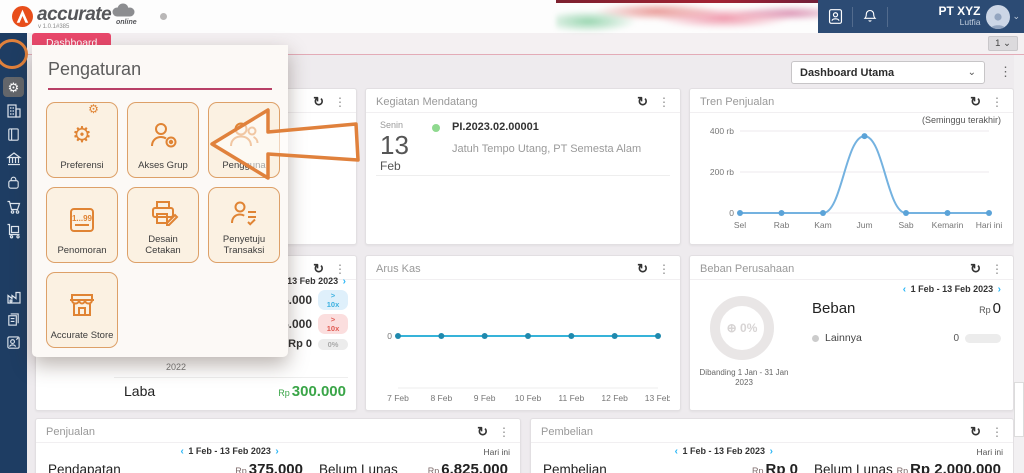 This screenshot has width=1024, height=473. What do you see at coordinates (163, 225) in the screenshot?
I see `settings-tile-desain-cetakan: Desain Cetakan` at bounding box center [163, 225].